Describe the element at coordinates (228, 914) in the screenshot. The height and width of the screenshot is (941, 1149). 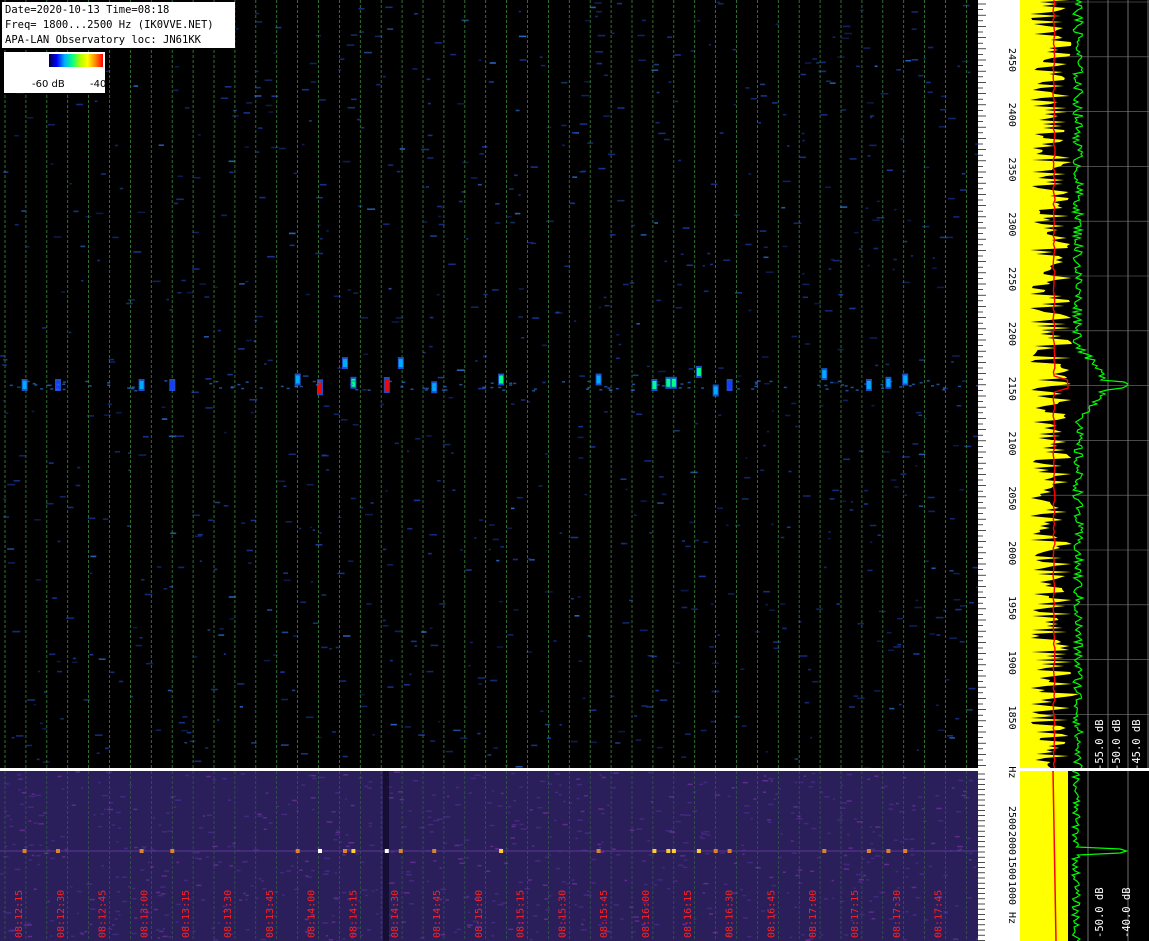
I see `time-label: 08:13:30` at that location.